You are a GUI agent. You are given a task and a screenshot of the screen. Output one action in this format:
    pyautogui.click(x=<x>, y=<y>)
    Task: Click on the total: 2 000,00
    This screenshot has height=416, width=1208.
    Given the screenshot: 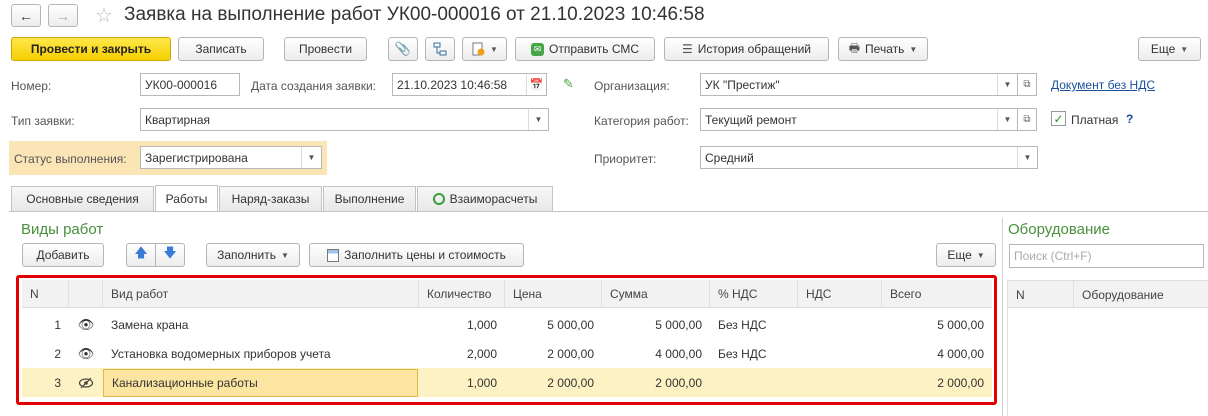 What is the action you would take?
    pyautogui.click(x=960, y=382)
    